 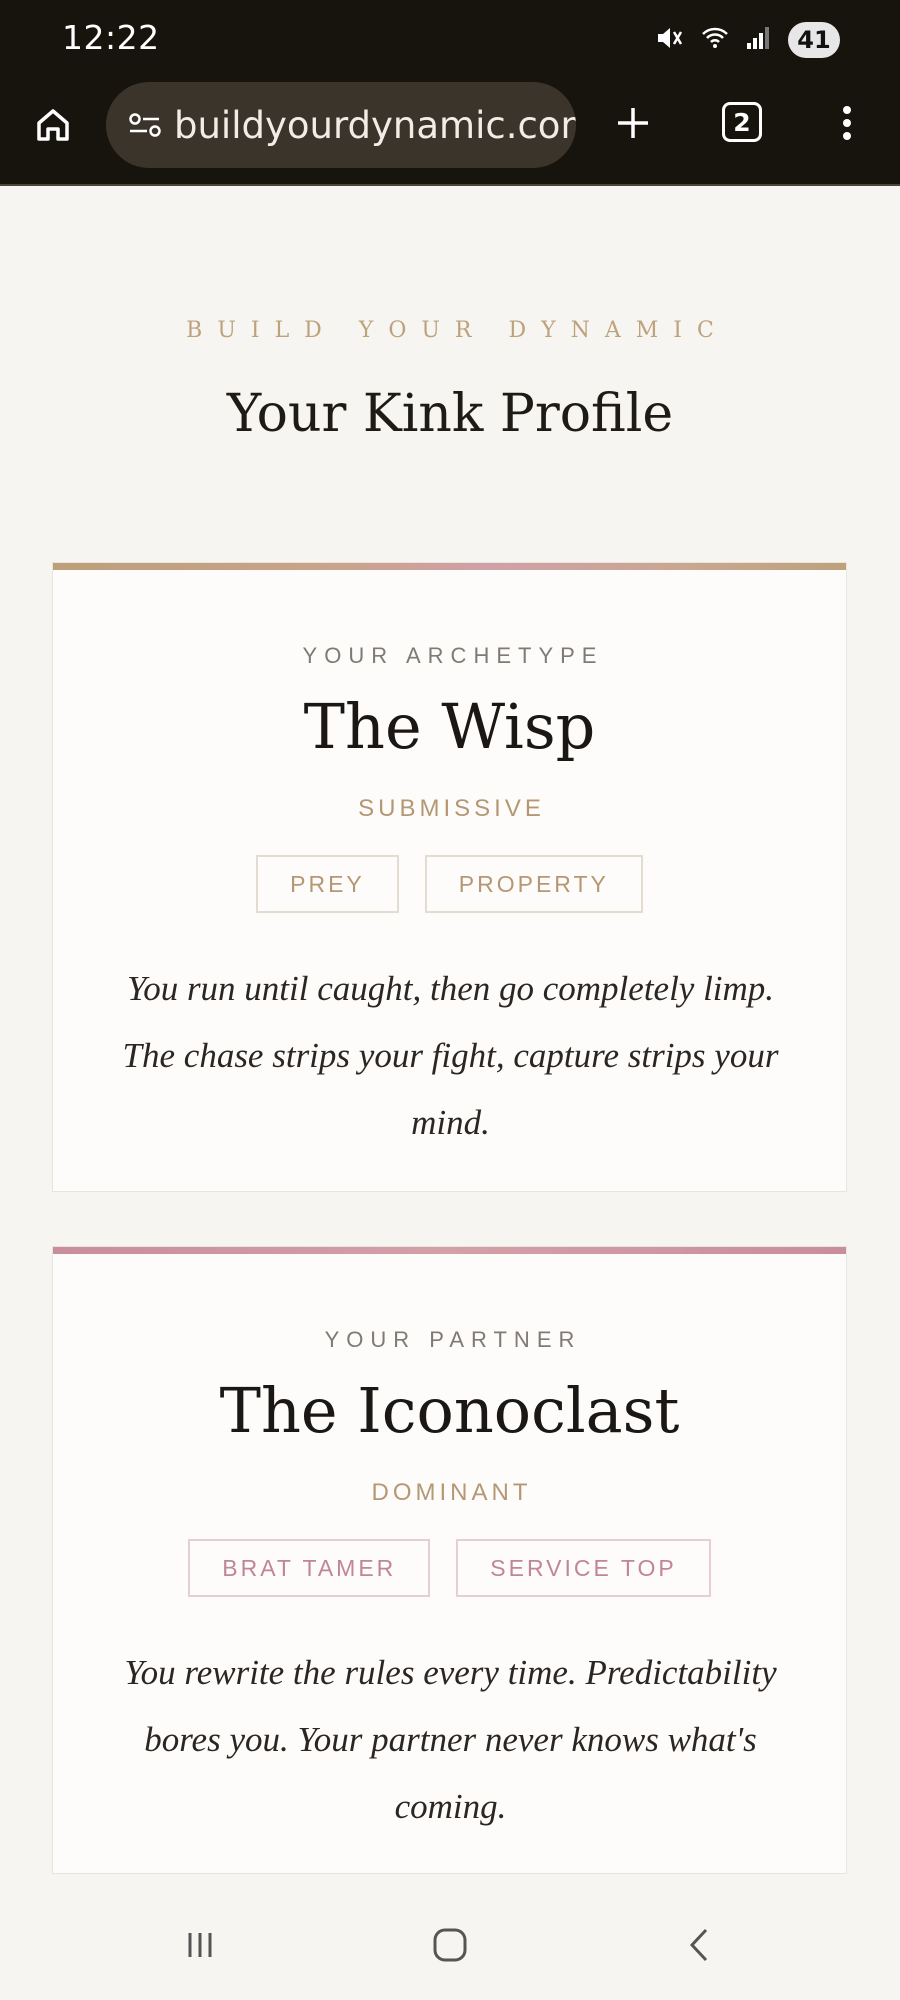 What do you see at coordinates (533, 884) in the screenshot?
I see `tag-property: PROPERTY` at bounding box center [533, 884].